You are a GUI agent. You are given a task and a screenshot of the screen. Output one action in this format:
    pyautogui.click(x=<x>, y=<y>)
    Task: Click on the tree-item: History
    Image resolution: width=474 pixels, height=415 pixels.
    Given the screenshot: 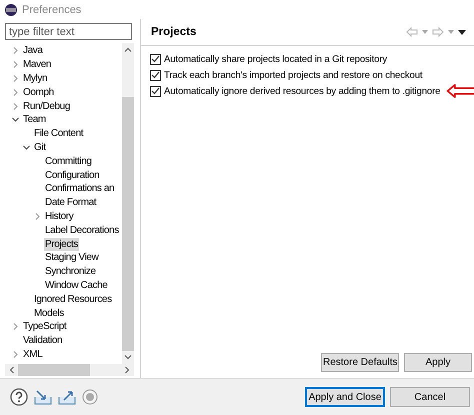 What is the action you would take?
    pyautogui.click(x=59, y=216)
    